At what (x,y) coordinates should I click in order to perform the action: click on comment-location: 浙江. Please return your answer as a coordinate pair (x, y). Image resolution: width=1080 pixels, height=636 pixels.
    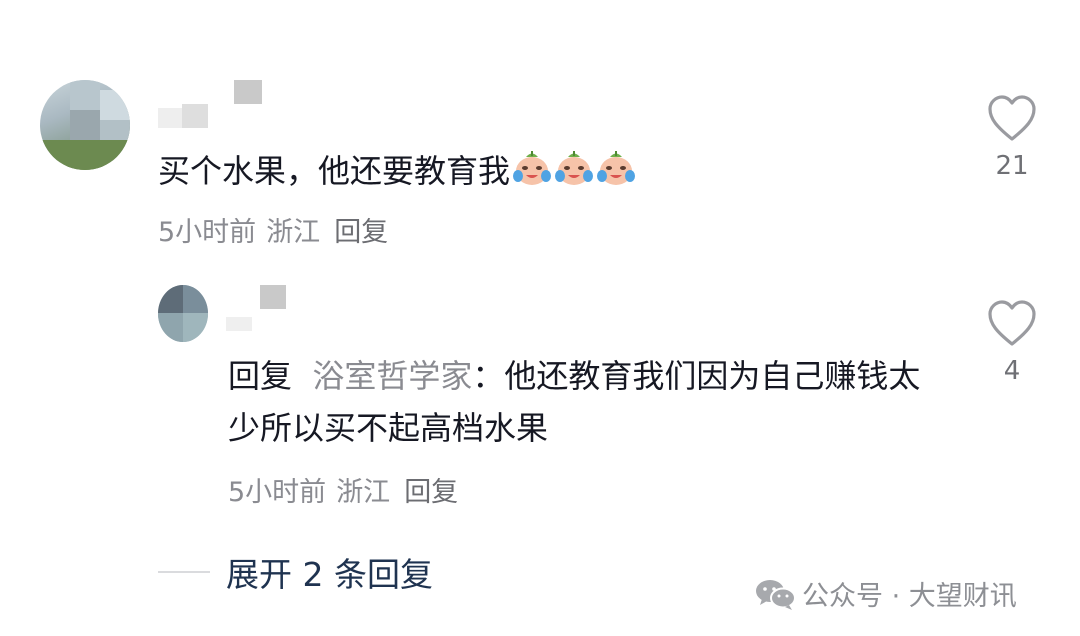
    Looking at the image, I should click on (293, 232).